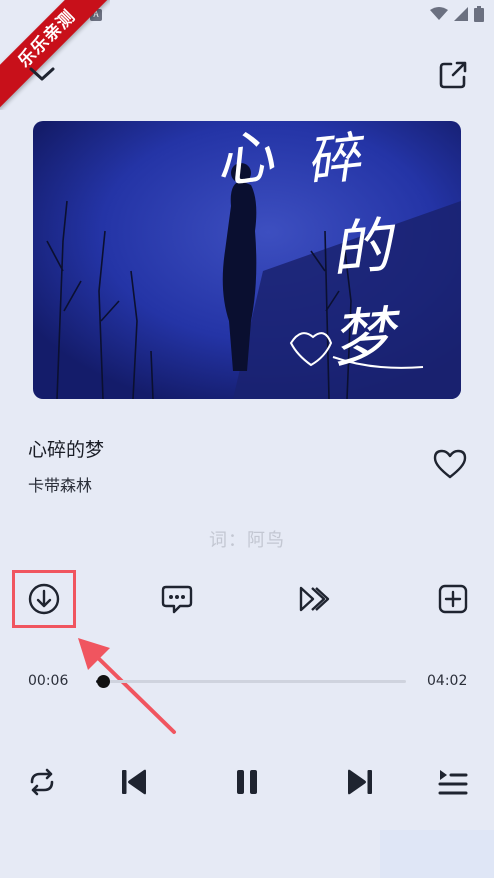  I want to click on download-highlight-box, so click(44, 599).